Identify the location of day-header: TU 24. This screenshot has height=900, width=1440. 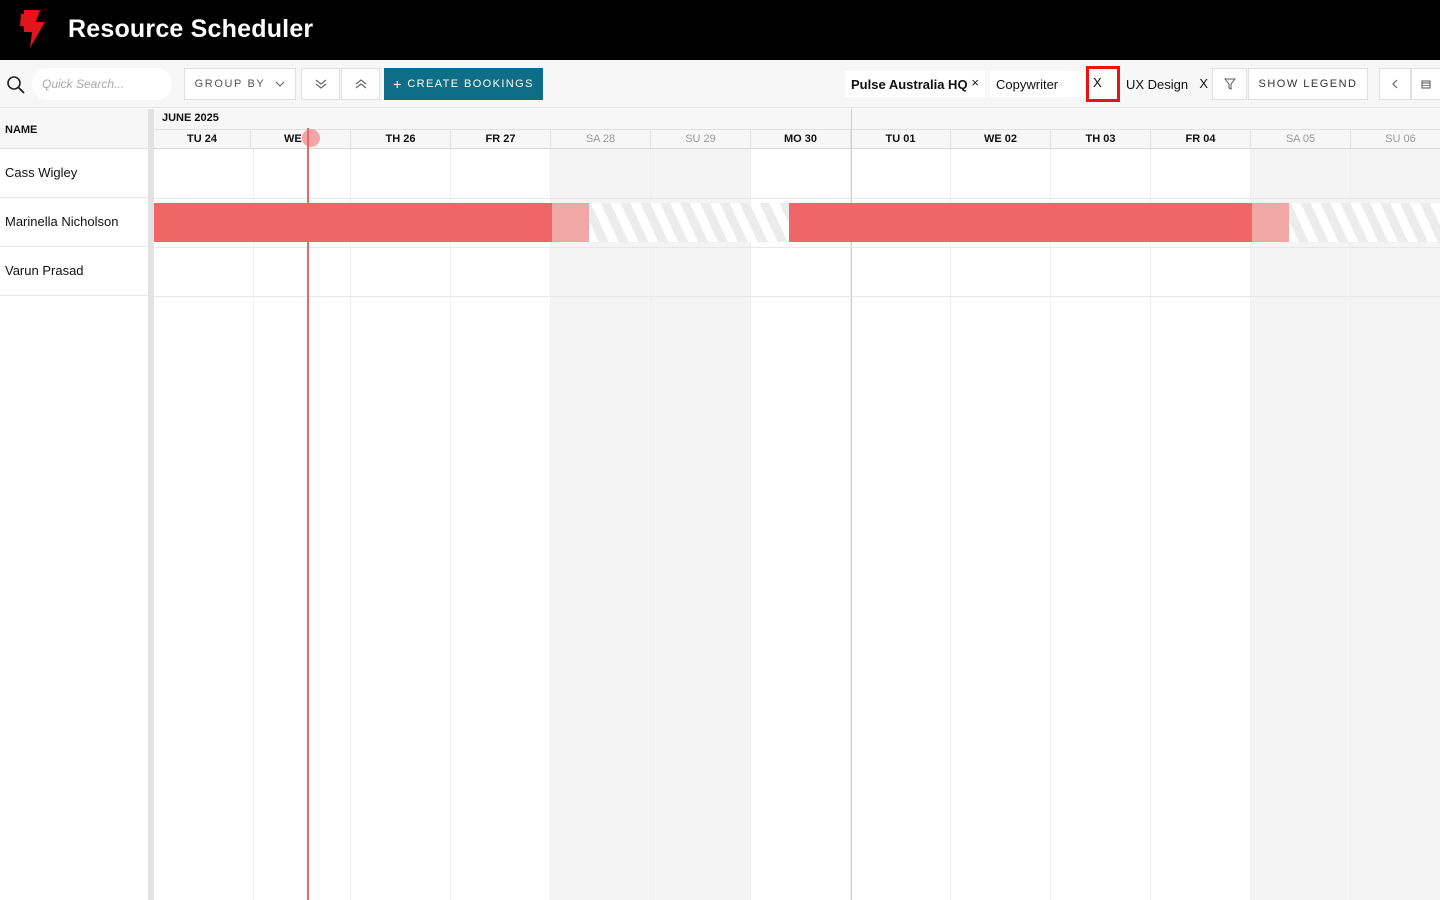
(202, 139).